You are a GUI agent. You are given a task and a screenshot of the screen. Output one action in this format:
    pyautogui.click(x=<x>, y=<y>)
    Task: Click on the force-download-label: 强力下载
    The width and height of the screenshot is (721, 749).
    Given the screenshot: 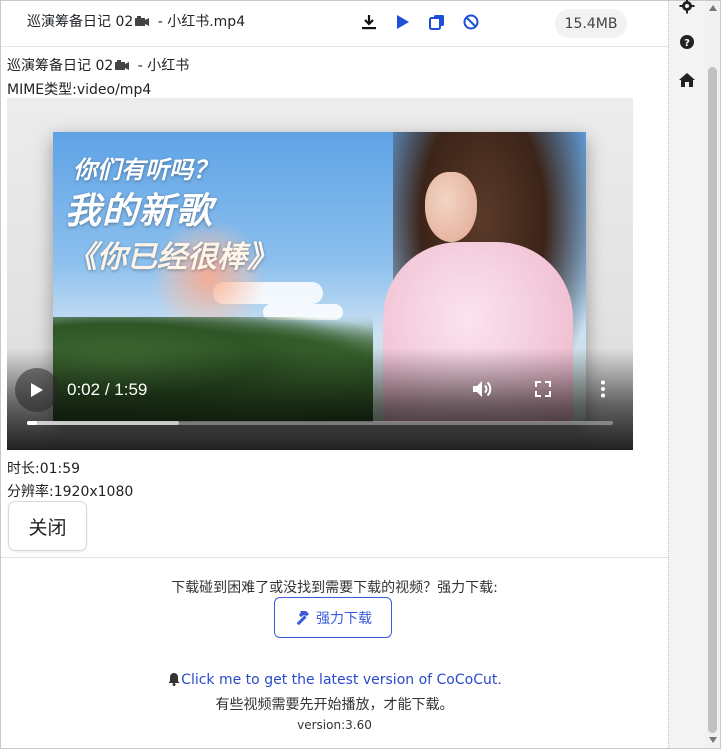 What is the action you would take?
    pyautogui.click(x=344, y=618)
    